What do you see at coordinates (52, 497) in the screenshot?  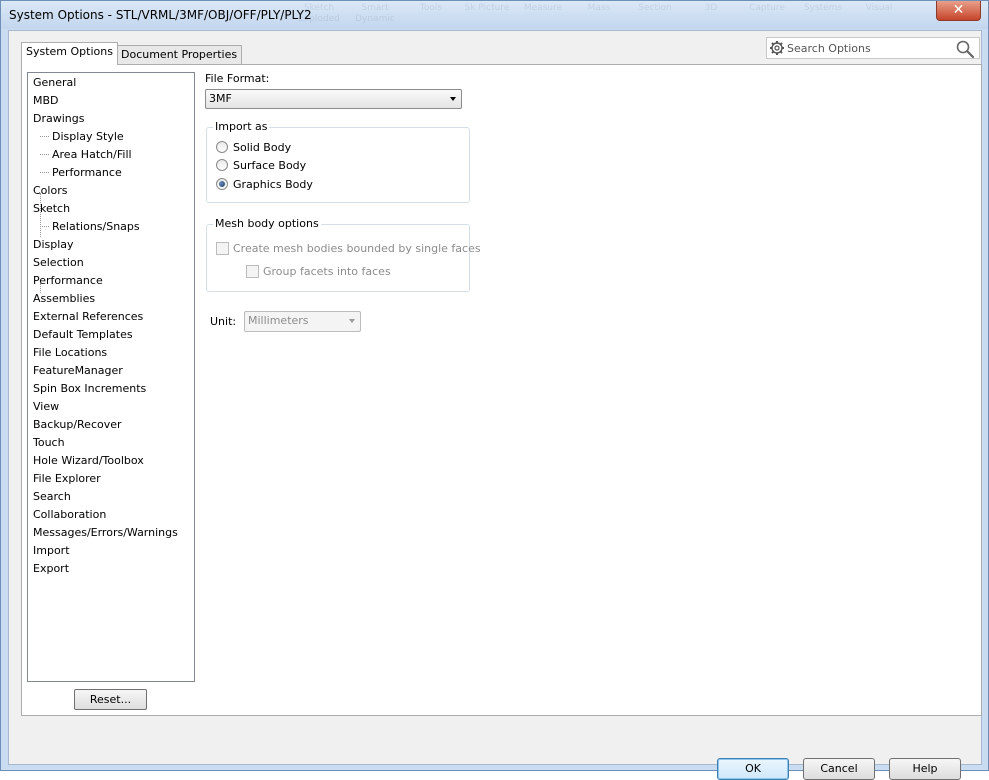 I see `tree-item: Search` at bounding box center [52, 497].